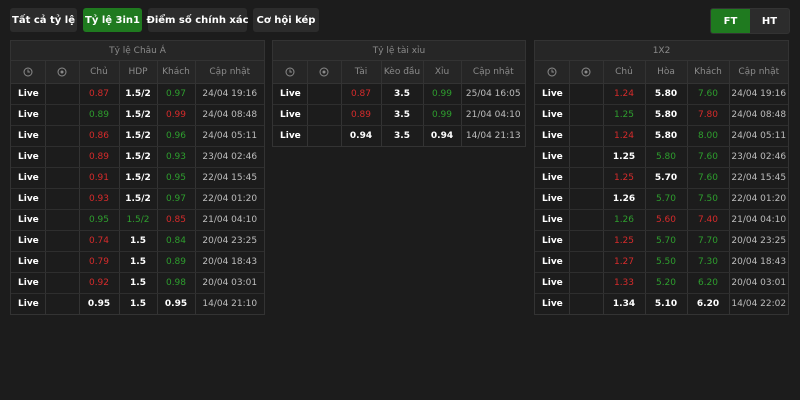  Describe the element at coordinates (708, 262) in the screenshot. I see `odds-cell-away: 7.30` at that location.